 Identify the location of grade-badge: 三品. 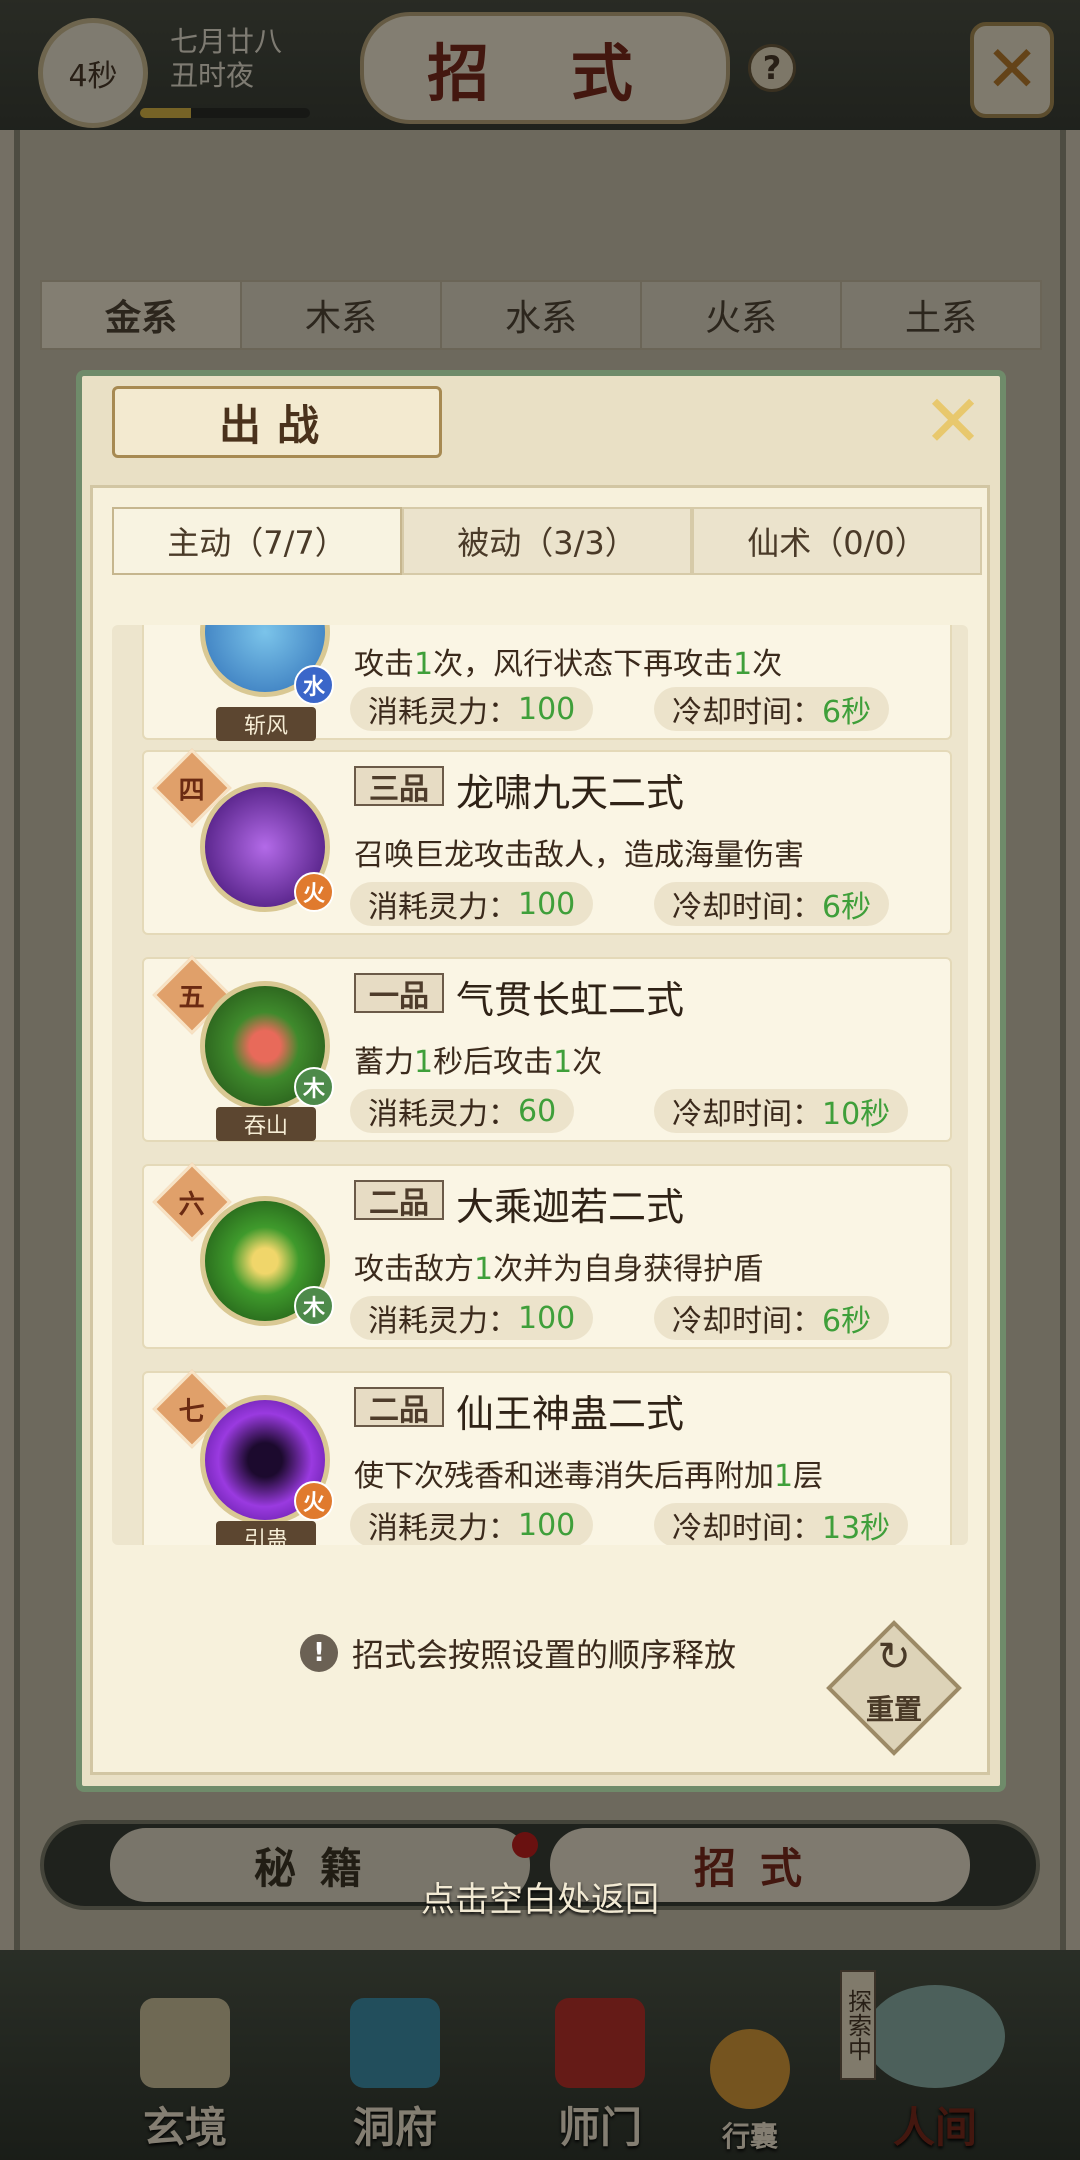
(399, 786).